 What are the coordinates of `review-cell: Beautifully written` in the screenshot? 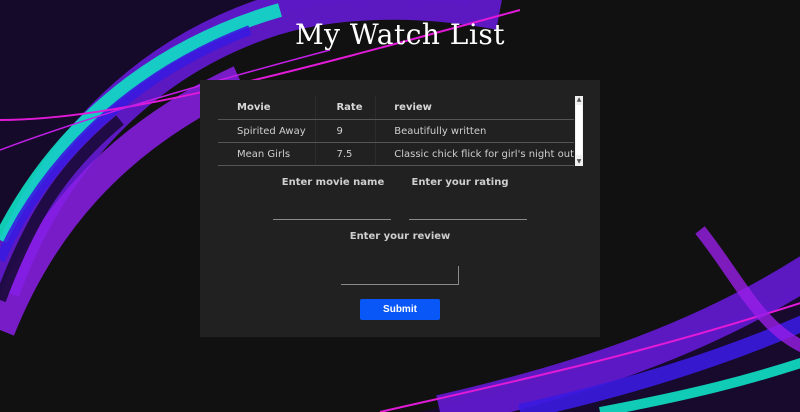 It's located at (474, 131).